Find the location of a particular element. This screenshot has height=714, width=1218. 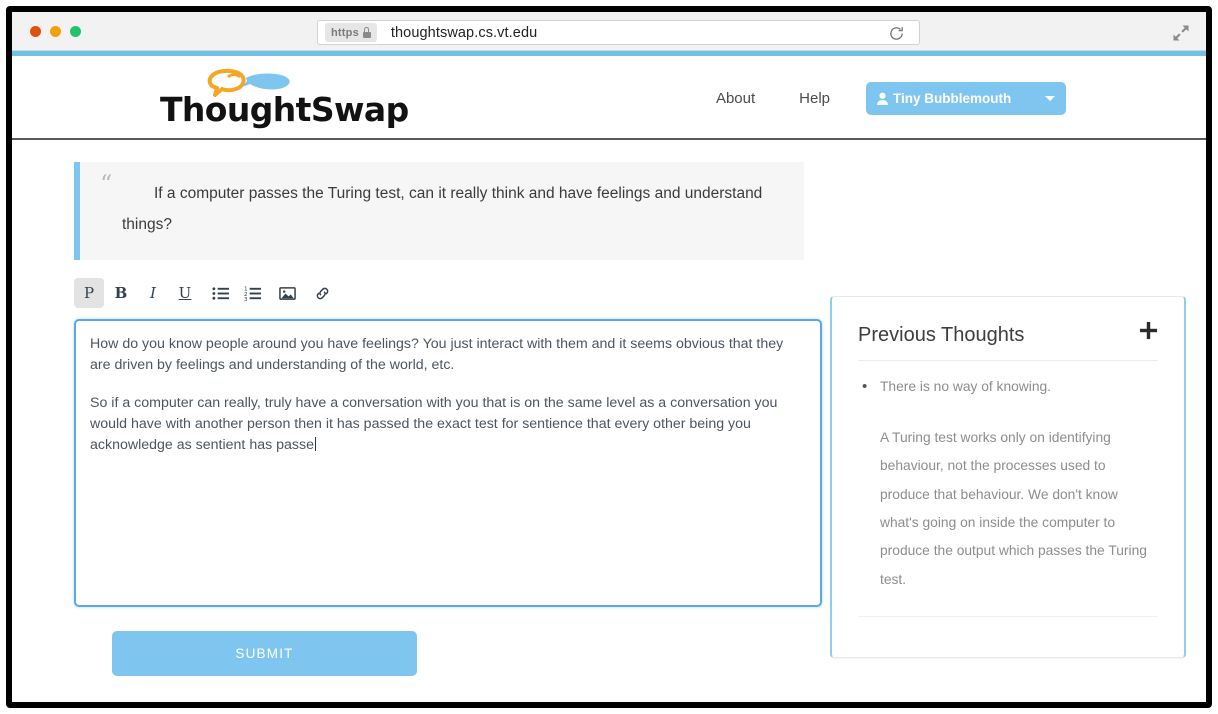

logo-text: ThoughtSwap is located at coordinates (284, 109).